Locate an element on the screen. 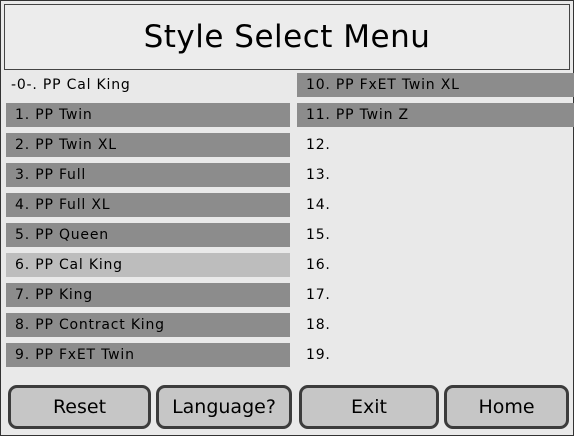 The image size is (574, 436). style-item-selected: 6. PP Cal King is located at coordinates (148, 265).